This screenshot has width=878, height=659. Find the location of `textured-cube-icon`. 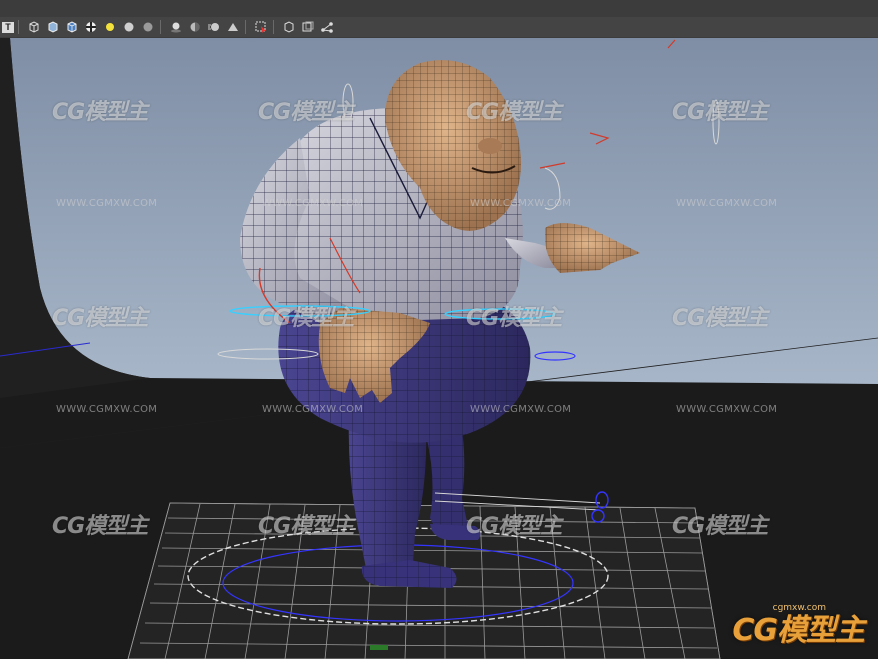

textured-cube-icon is located at coordinates (72, 27).